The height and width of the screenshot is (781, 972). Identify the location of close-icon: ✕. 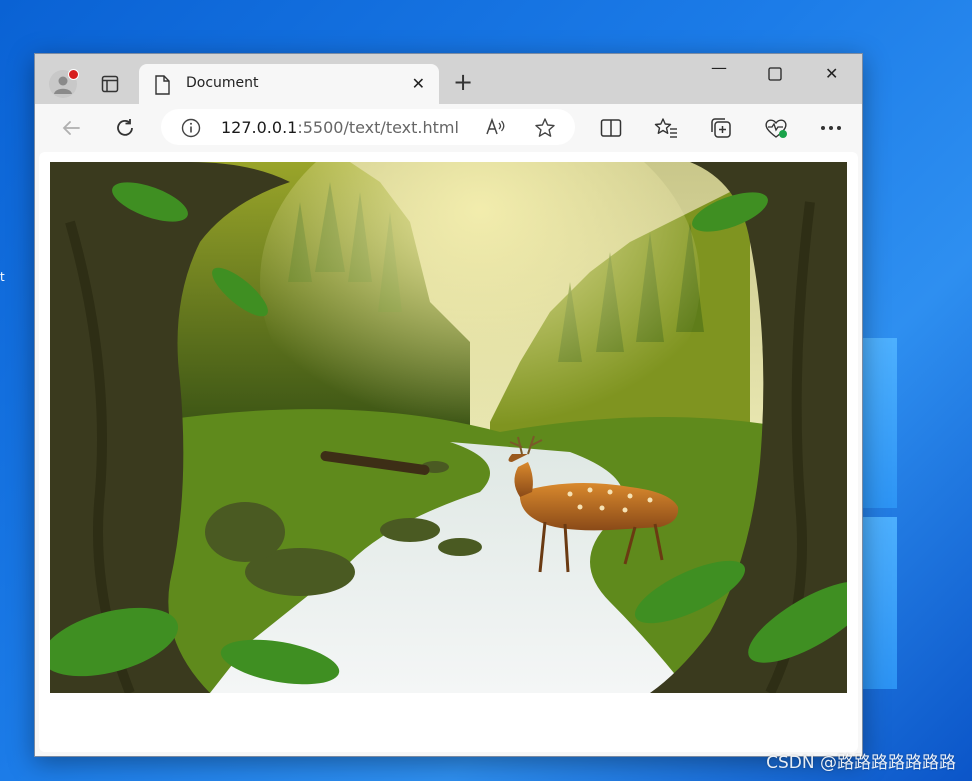
(418, 83).